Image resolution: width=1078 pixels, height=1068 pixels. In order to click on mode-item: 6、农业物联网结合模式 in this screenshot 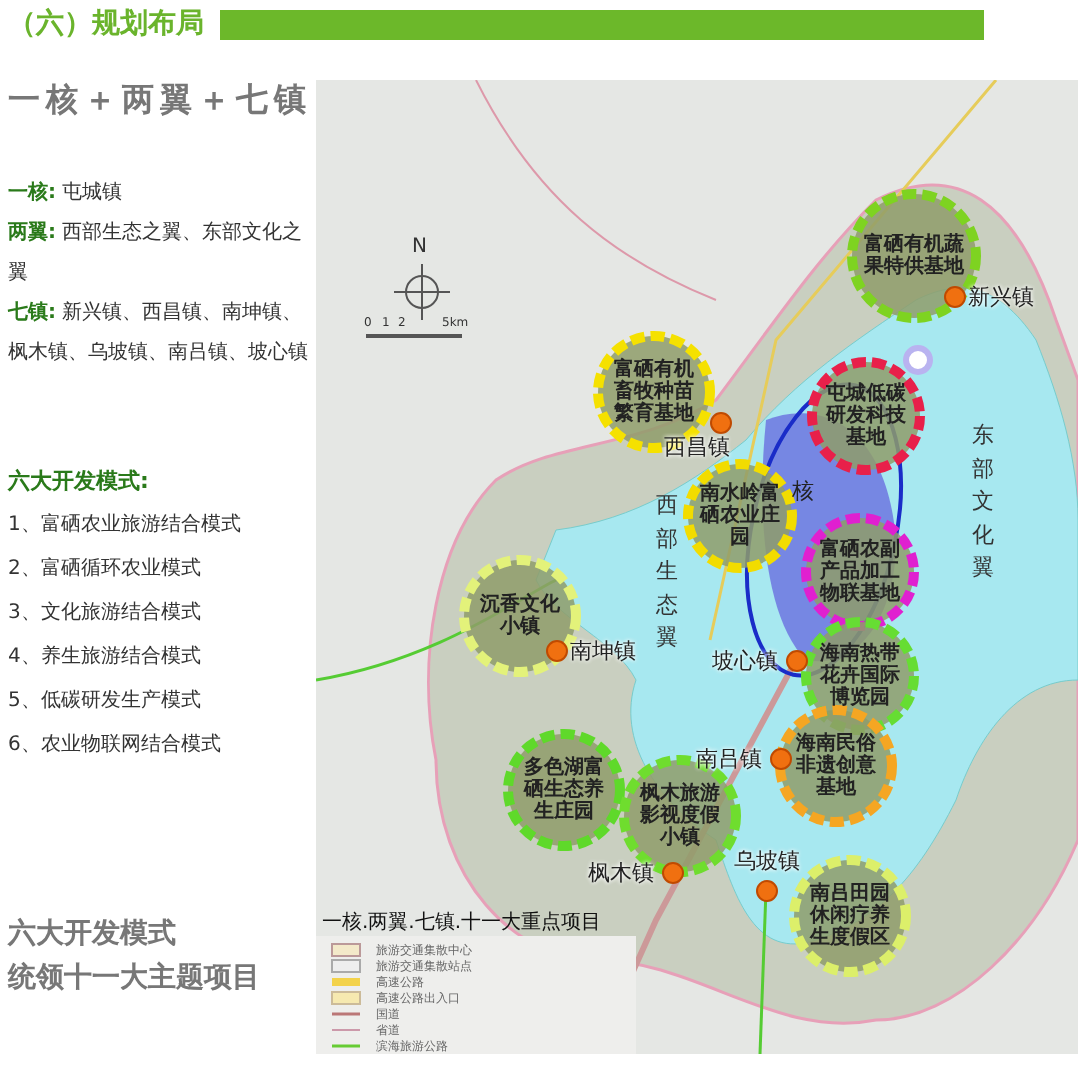, I will do `click(115, 745)`.